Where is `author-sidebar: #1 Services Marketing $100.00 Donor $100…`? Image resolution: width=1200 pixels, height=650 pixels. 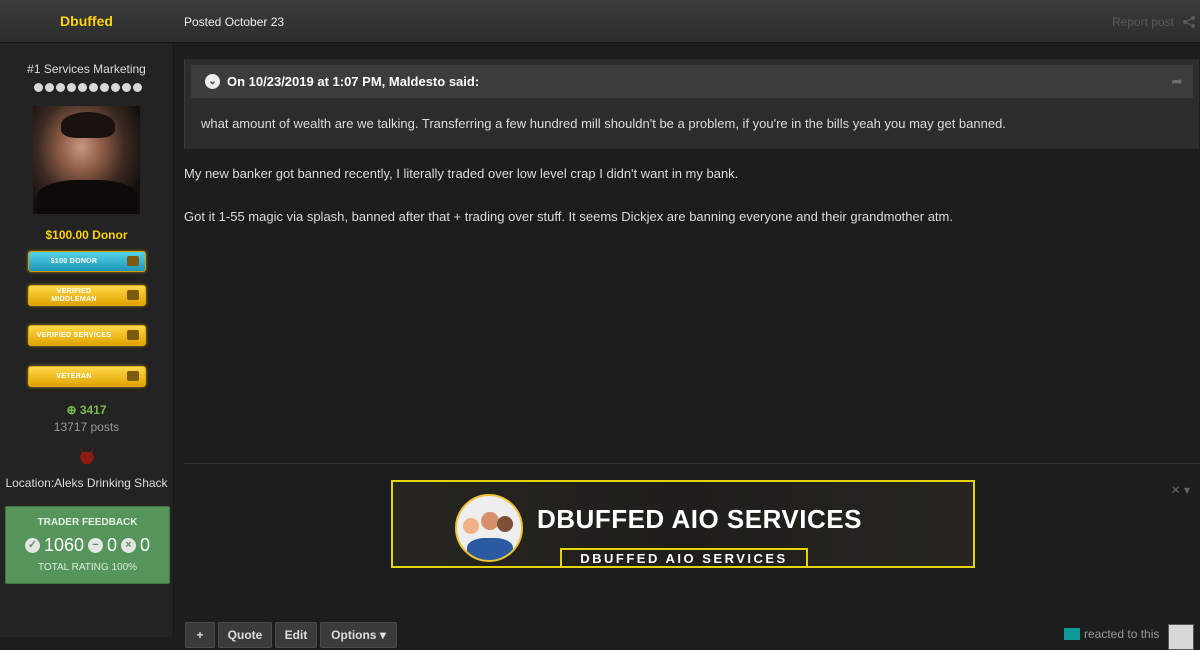 author-sidebar: #1 Services Marketing $100.00 Donor $100… is located at coordinates (87, 340).